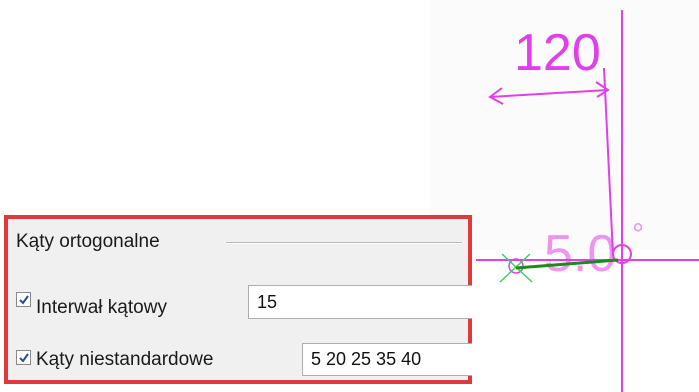  I want to click on group-title: Kąty ortogonalne, so click(88, 241).